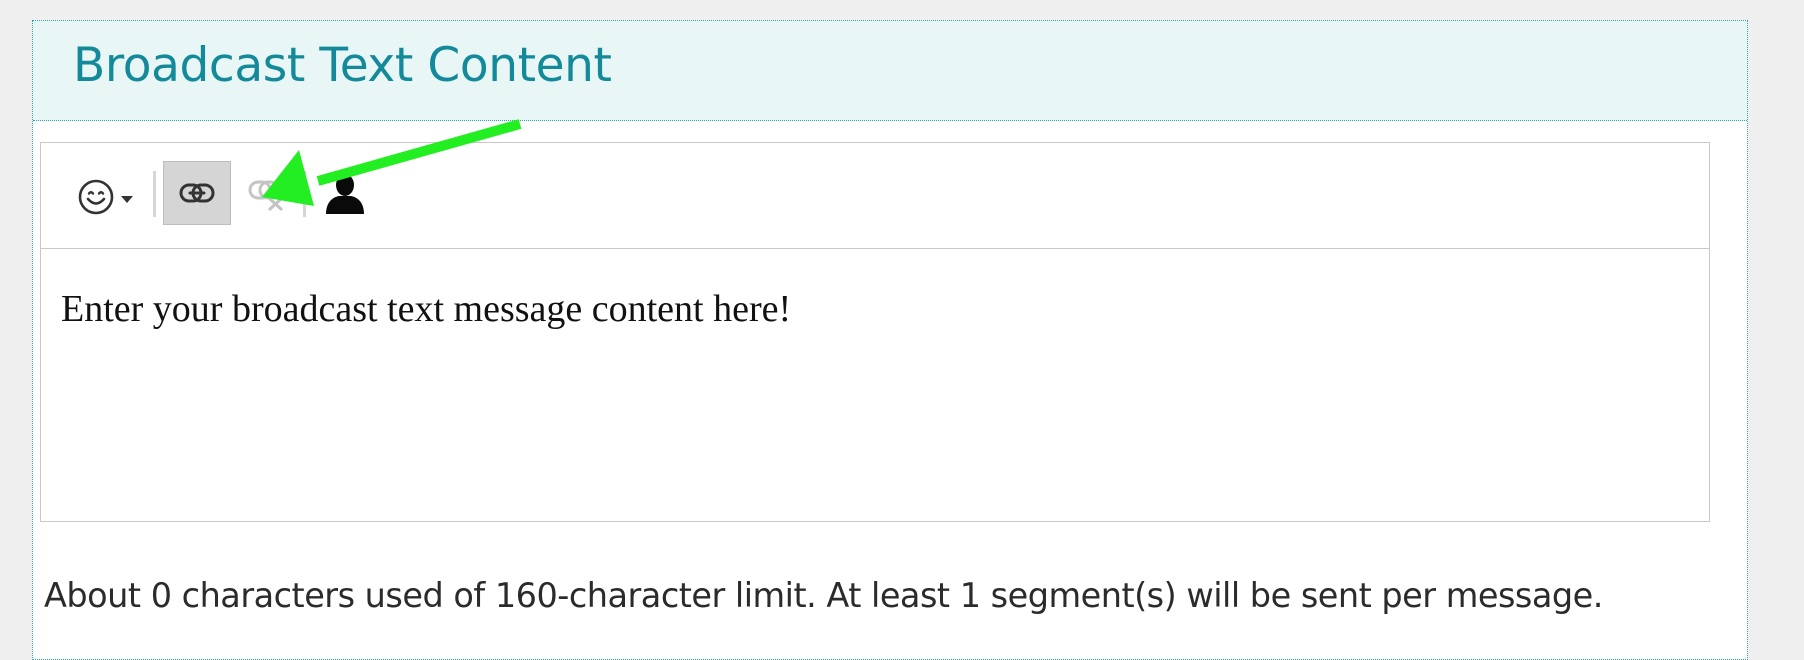  I want to click on panel-header: Broadcast Text Content, so click(890, 71).